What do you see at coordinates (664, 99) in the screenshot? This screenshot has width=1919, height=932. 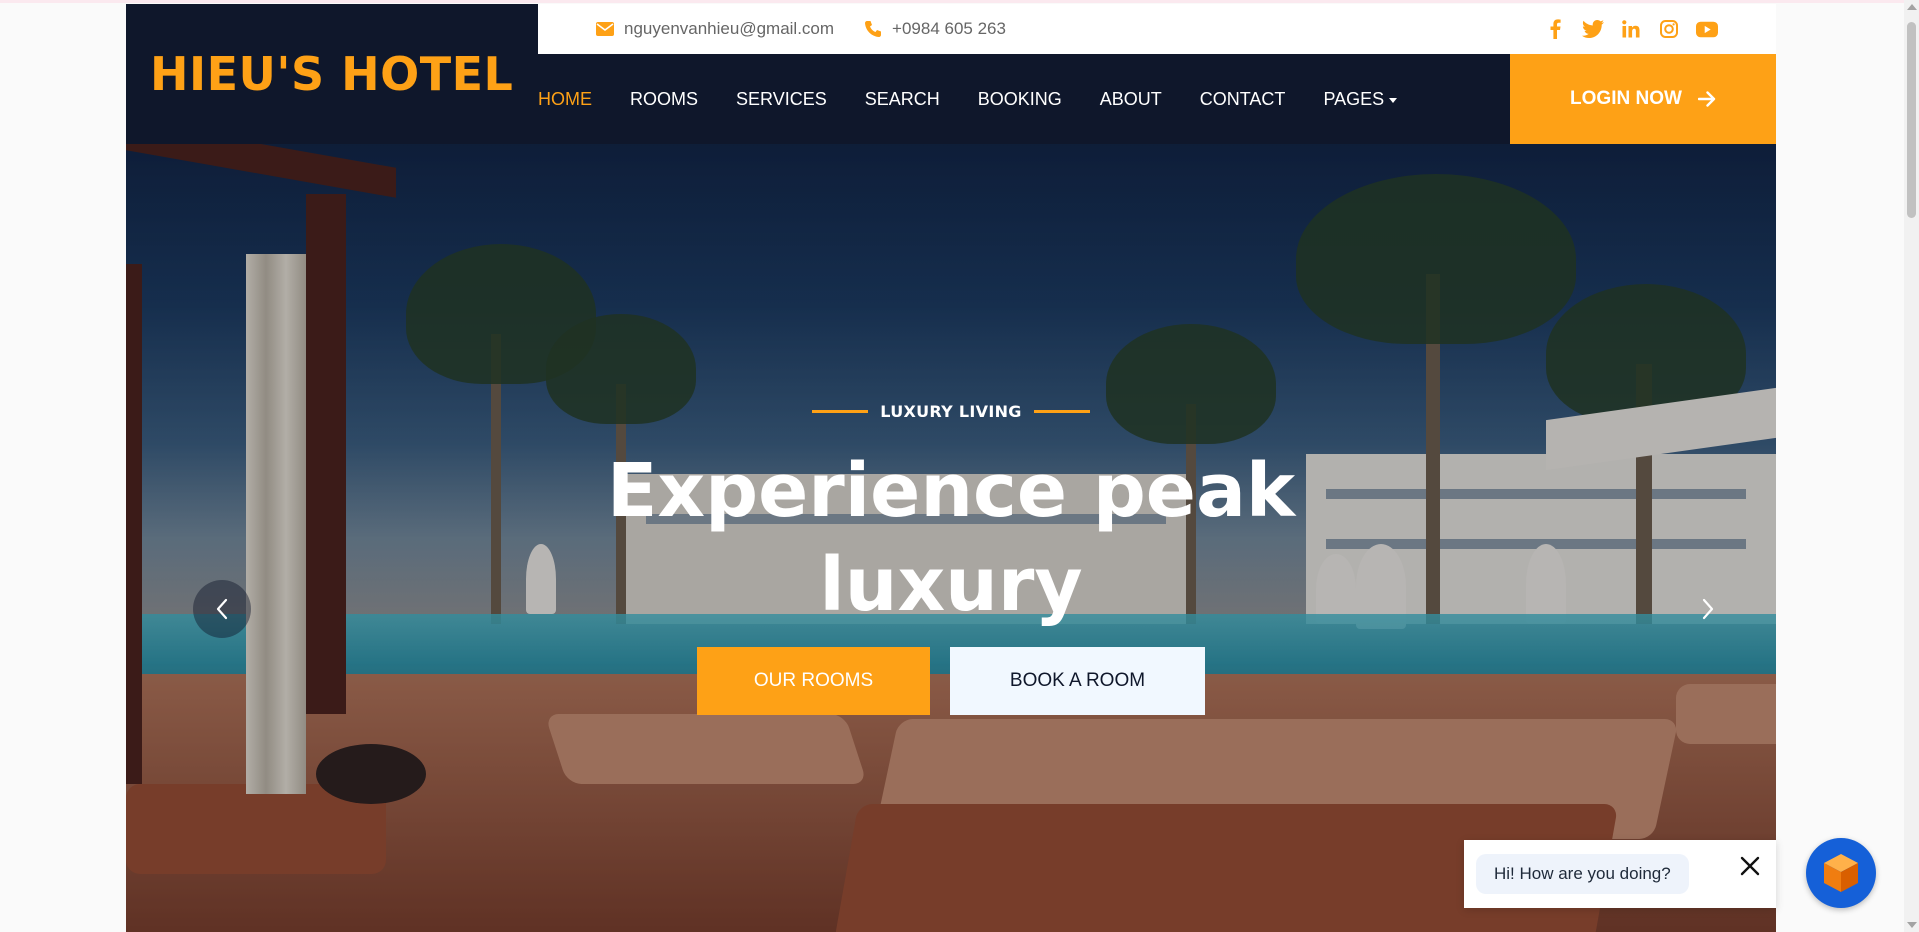 I see `nav-item-rooms: ROOMS` at bounding box center [664, 99].